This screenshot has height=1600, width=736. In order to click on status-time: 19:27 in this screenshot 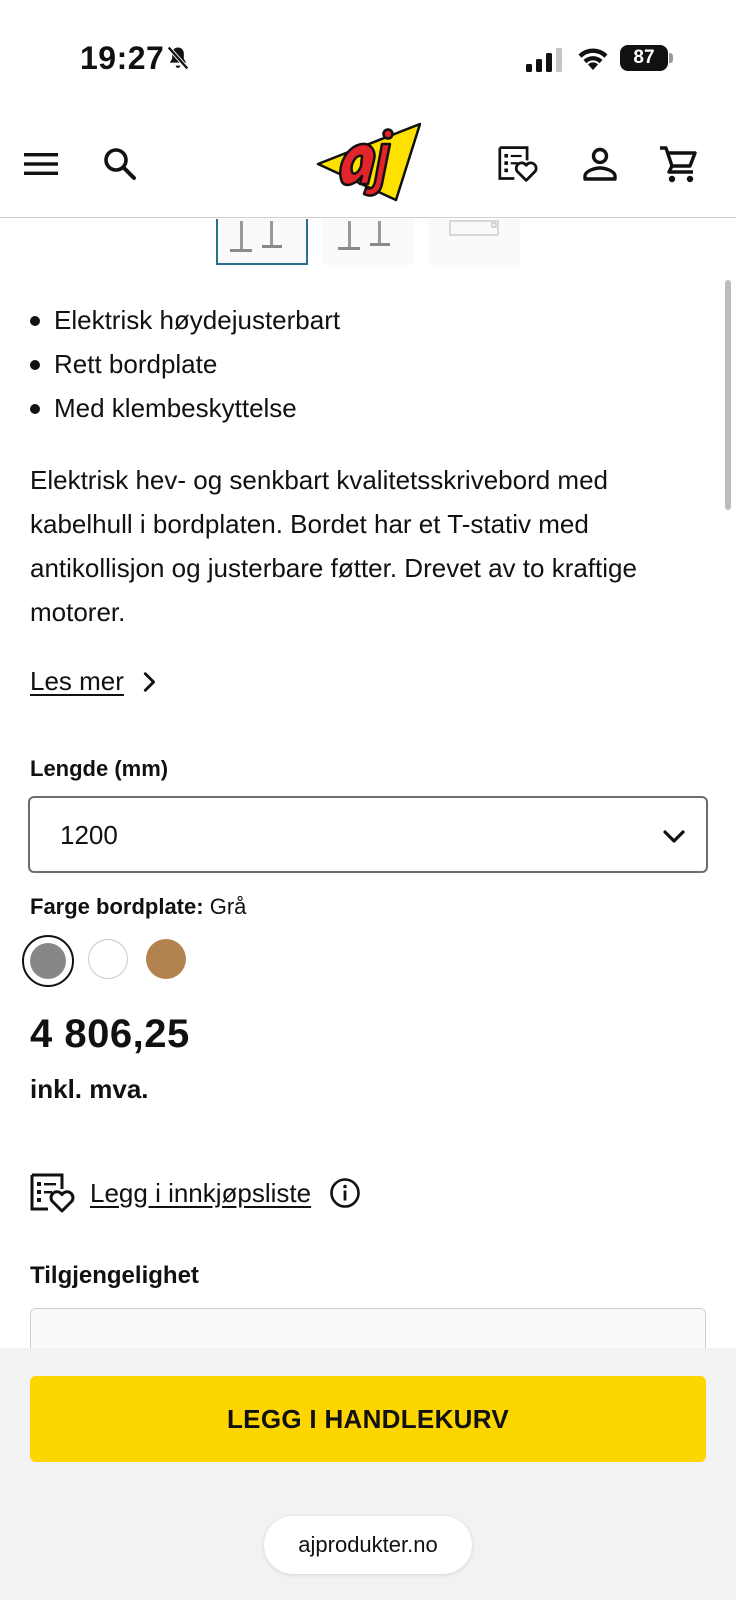, I will do `click(122, 58)`.